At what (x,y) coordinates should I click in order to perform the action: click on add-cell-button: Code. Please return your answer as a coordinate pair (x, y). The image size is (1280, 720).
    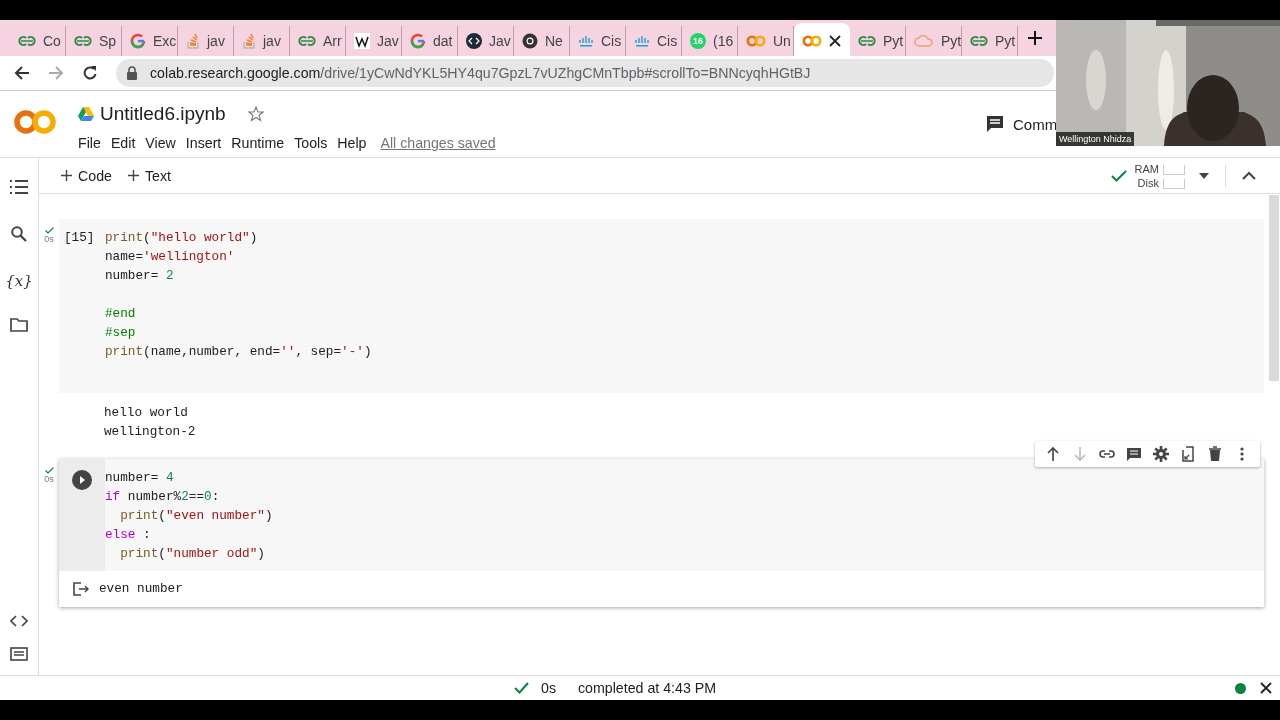
    Looking at the image, I should click on (86, 175).